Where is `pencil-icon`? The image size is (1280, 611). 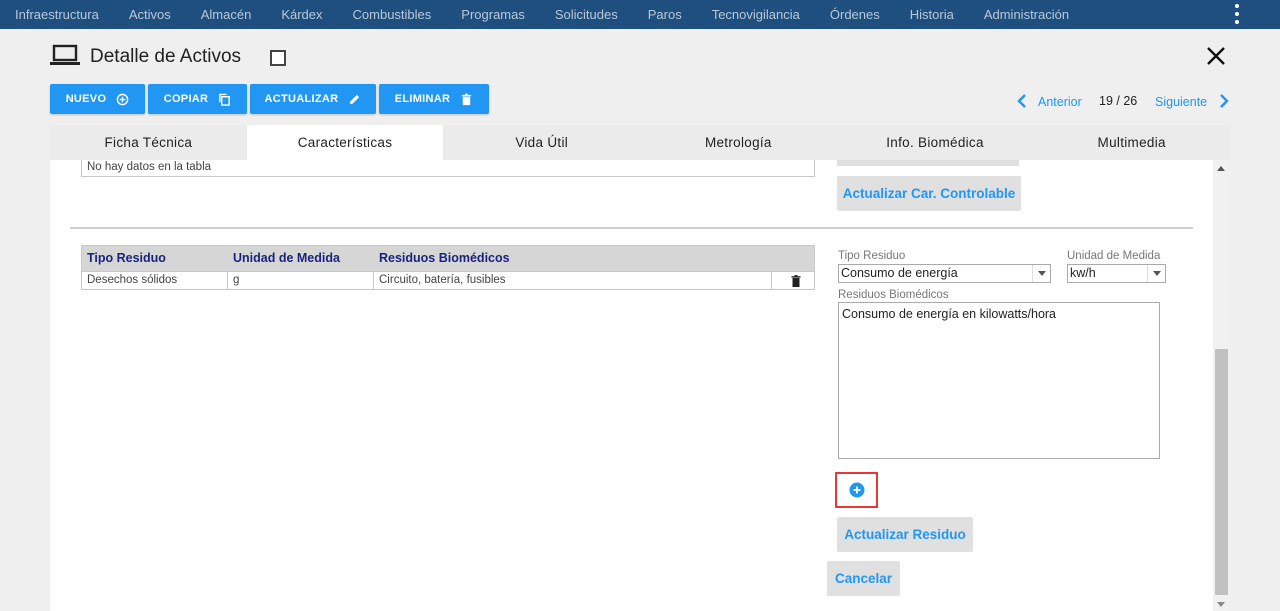 pencil-icon is located at coordinates (355, 99).